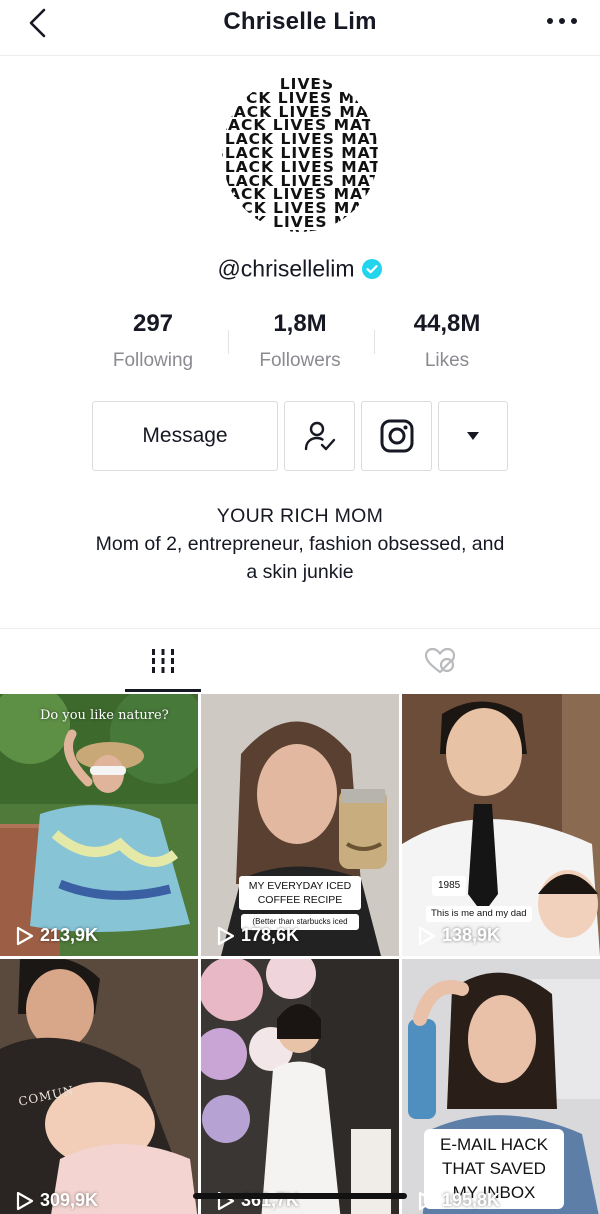 The height and width of the screenshot is (1214, 600). Describe the element at coordinates (300, 360) in the screenshot. I see `followers-label: Followers` at that location.